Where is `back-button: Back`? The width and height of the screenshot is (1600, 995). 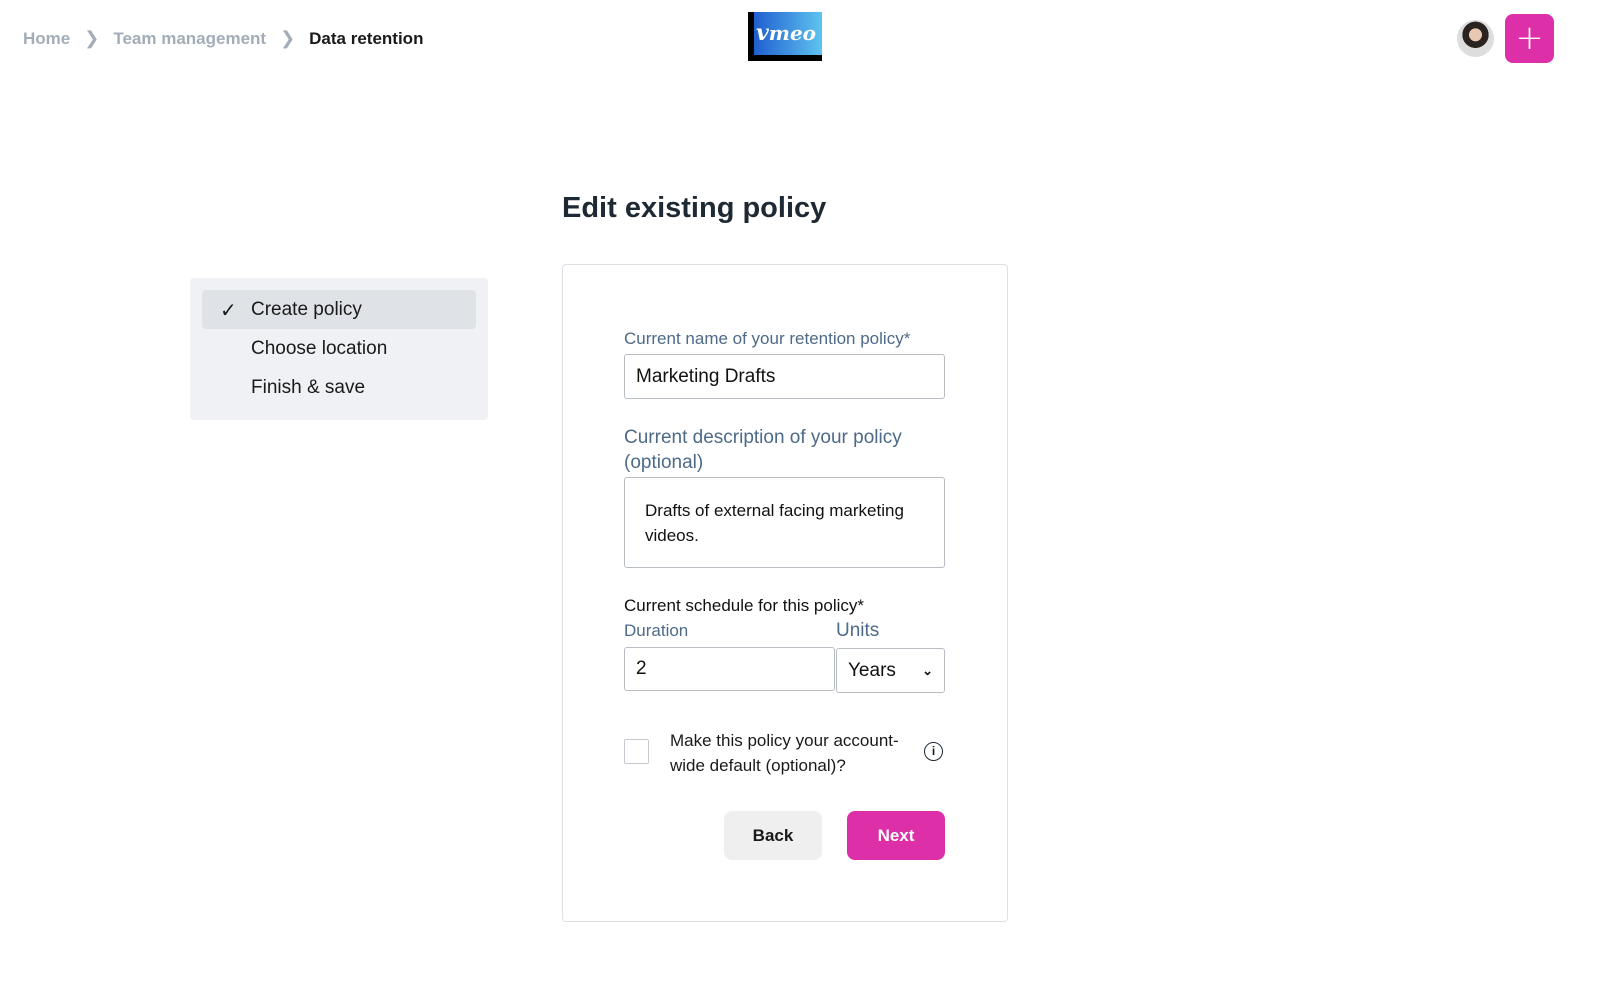
back-button: Back is located at coordinates (773, 835).